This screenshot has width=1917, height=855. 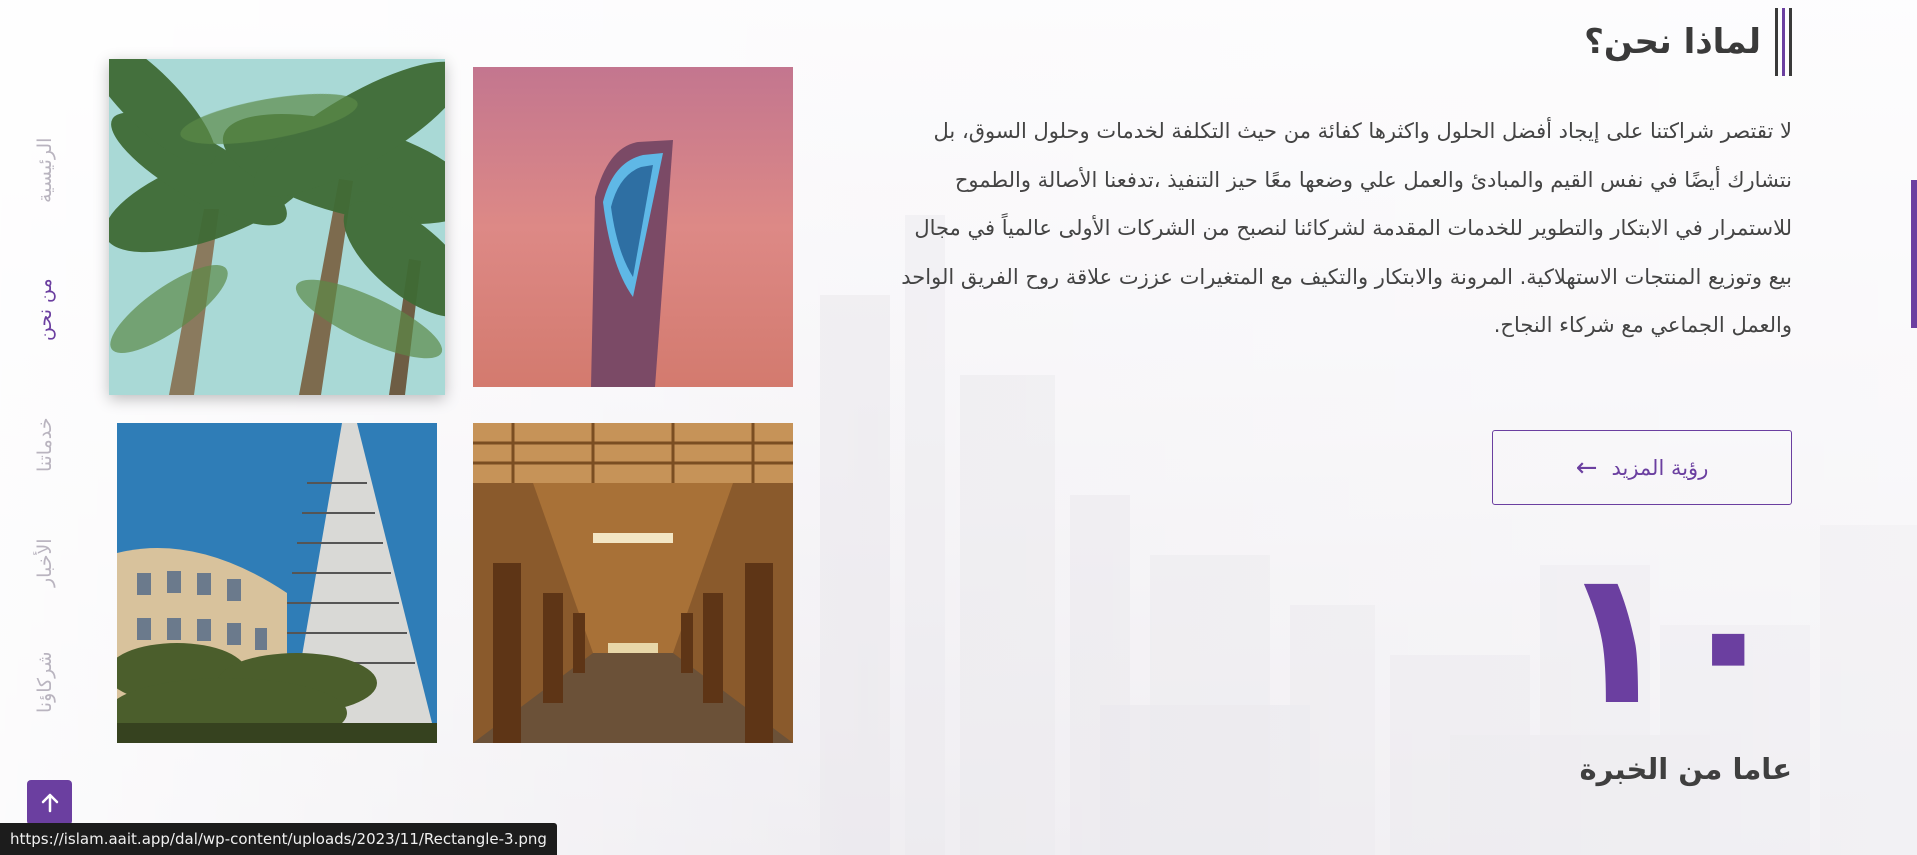 I want to click on section-heading: لماذا نحن؟, so click(x=1688, y=42).